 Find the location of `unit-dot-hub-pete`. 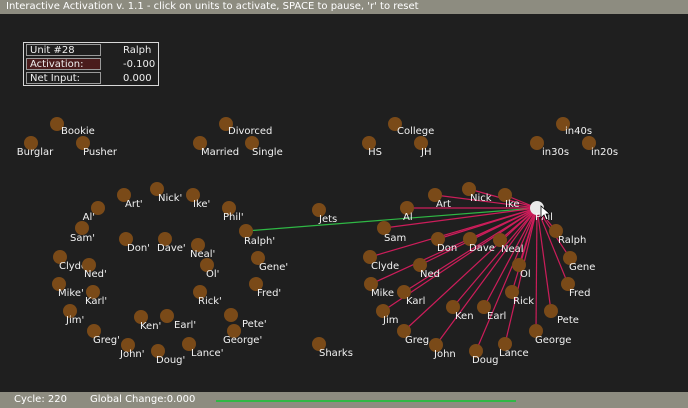

unit-dot-hub-pete is located at coordinates (551, 311).